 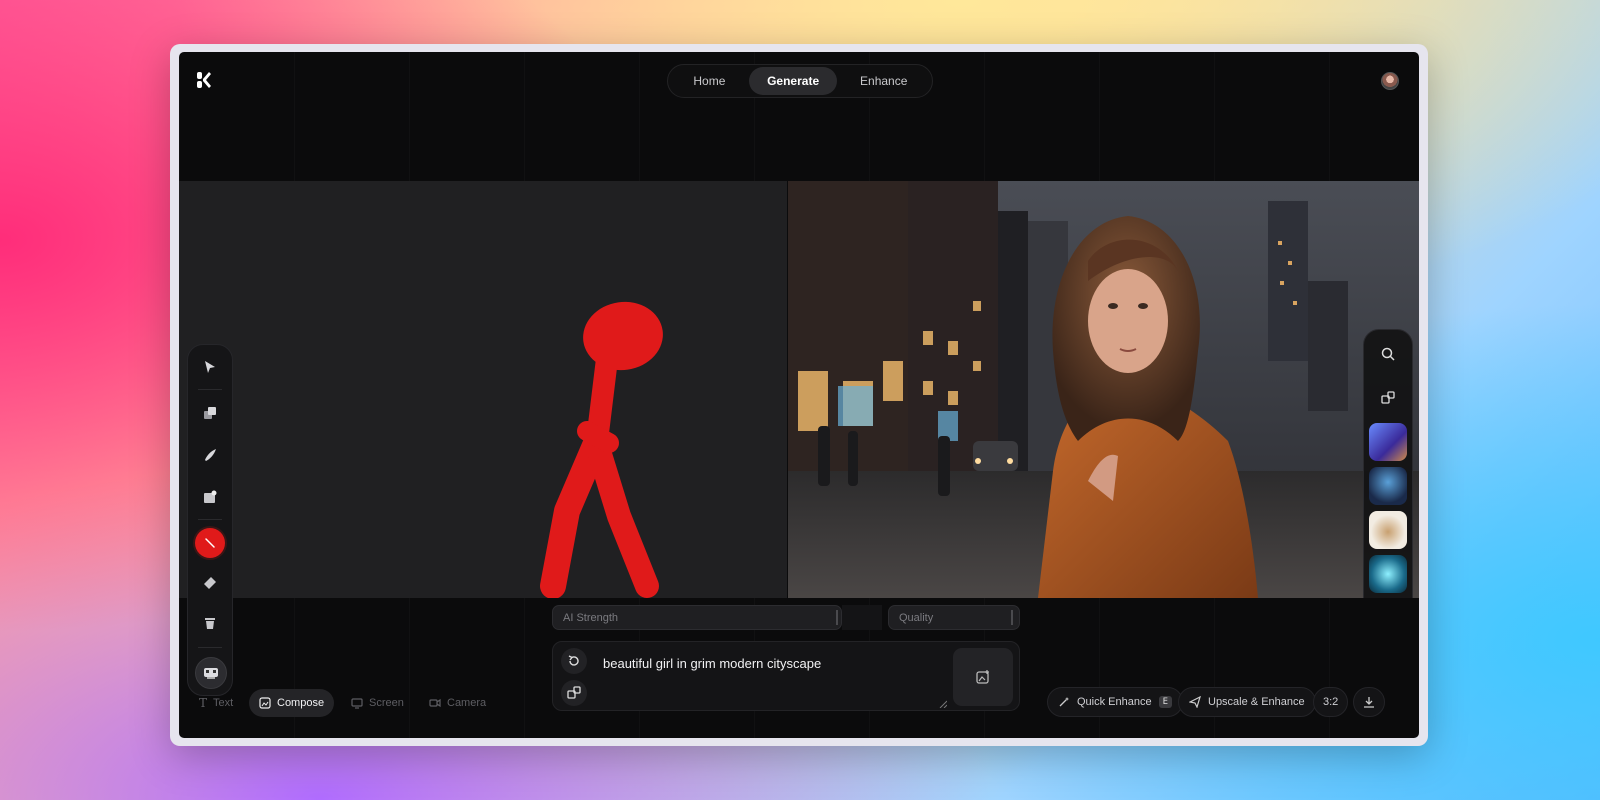 I want to click on red-stick-figure-drawing, so click(x=601, y=450).